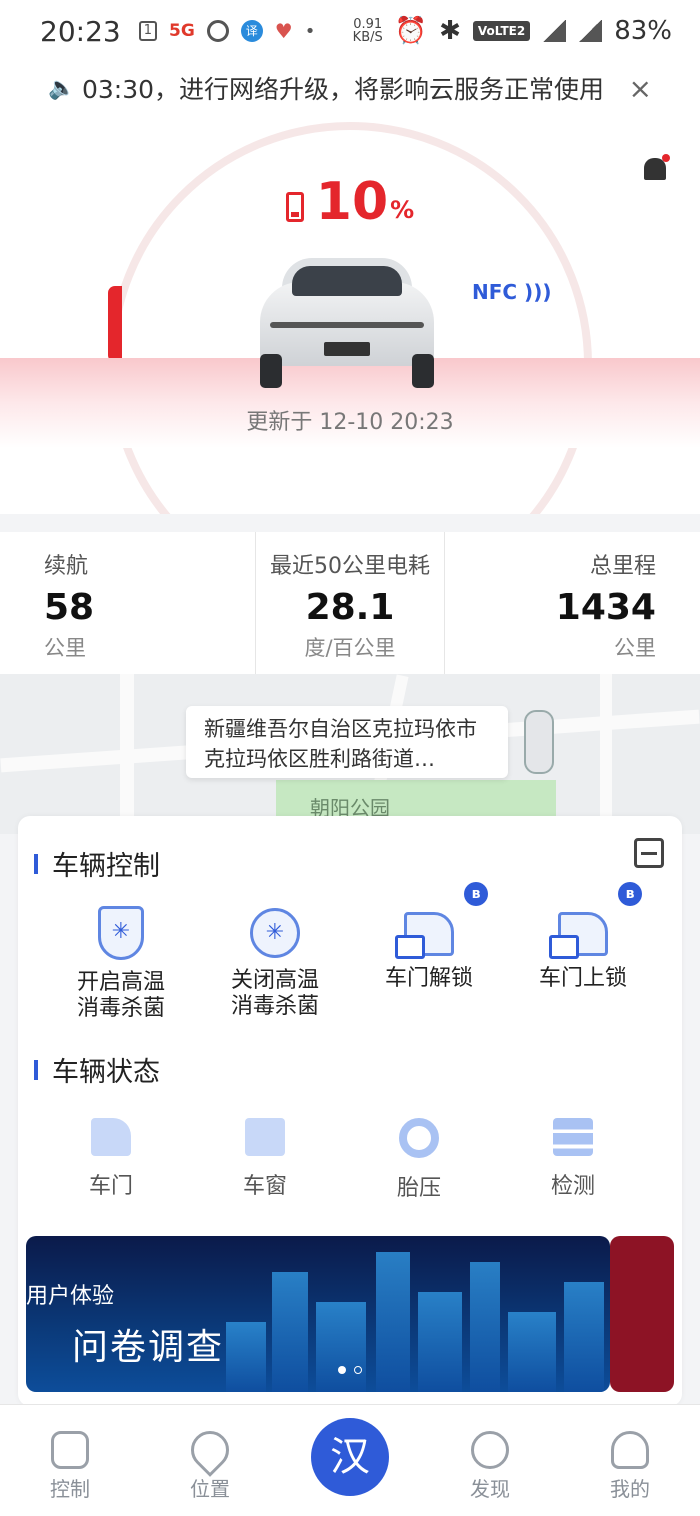 The width and height of the screenshot is (700, 1516). Describe the element at coordinates (419, 1138) in the screenshot. I see `tire-icon` at that location.